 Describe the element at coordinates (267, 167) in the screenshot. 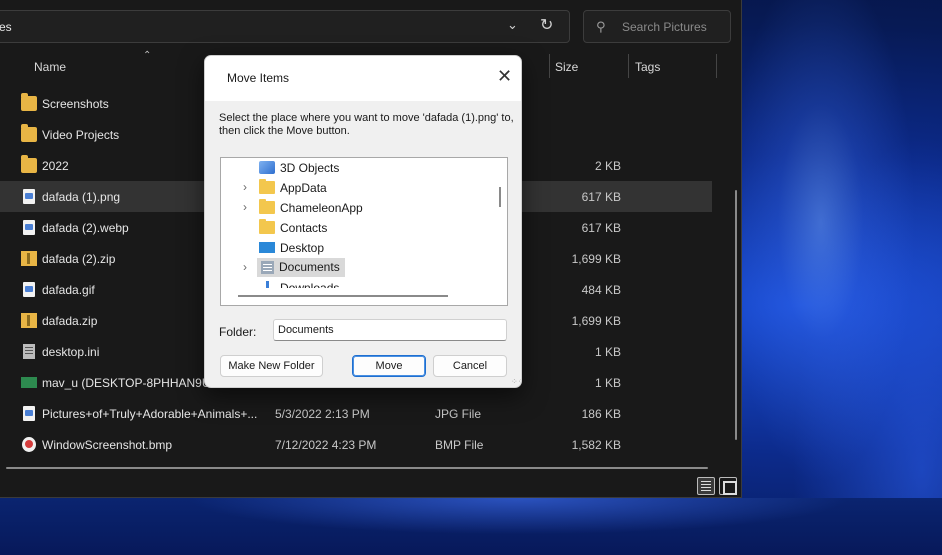

I see `cube-icon` at that location.